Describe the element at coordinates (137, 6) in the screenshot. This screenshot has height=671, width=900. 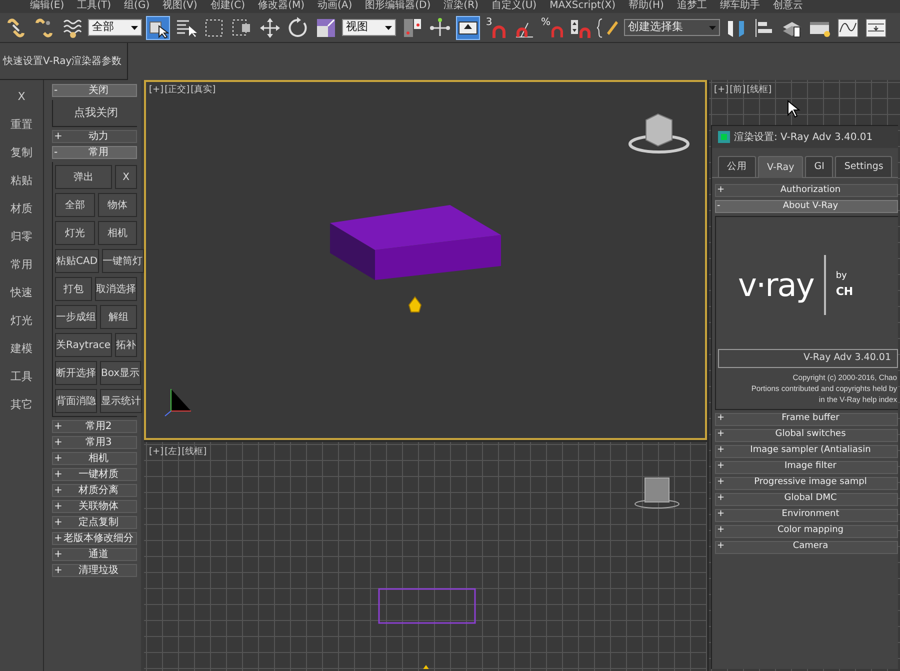
I see `menu-item: 组(G)` at that location.